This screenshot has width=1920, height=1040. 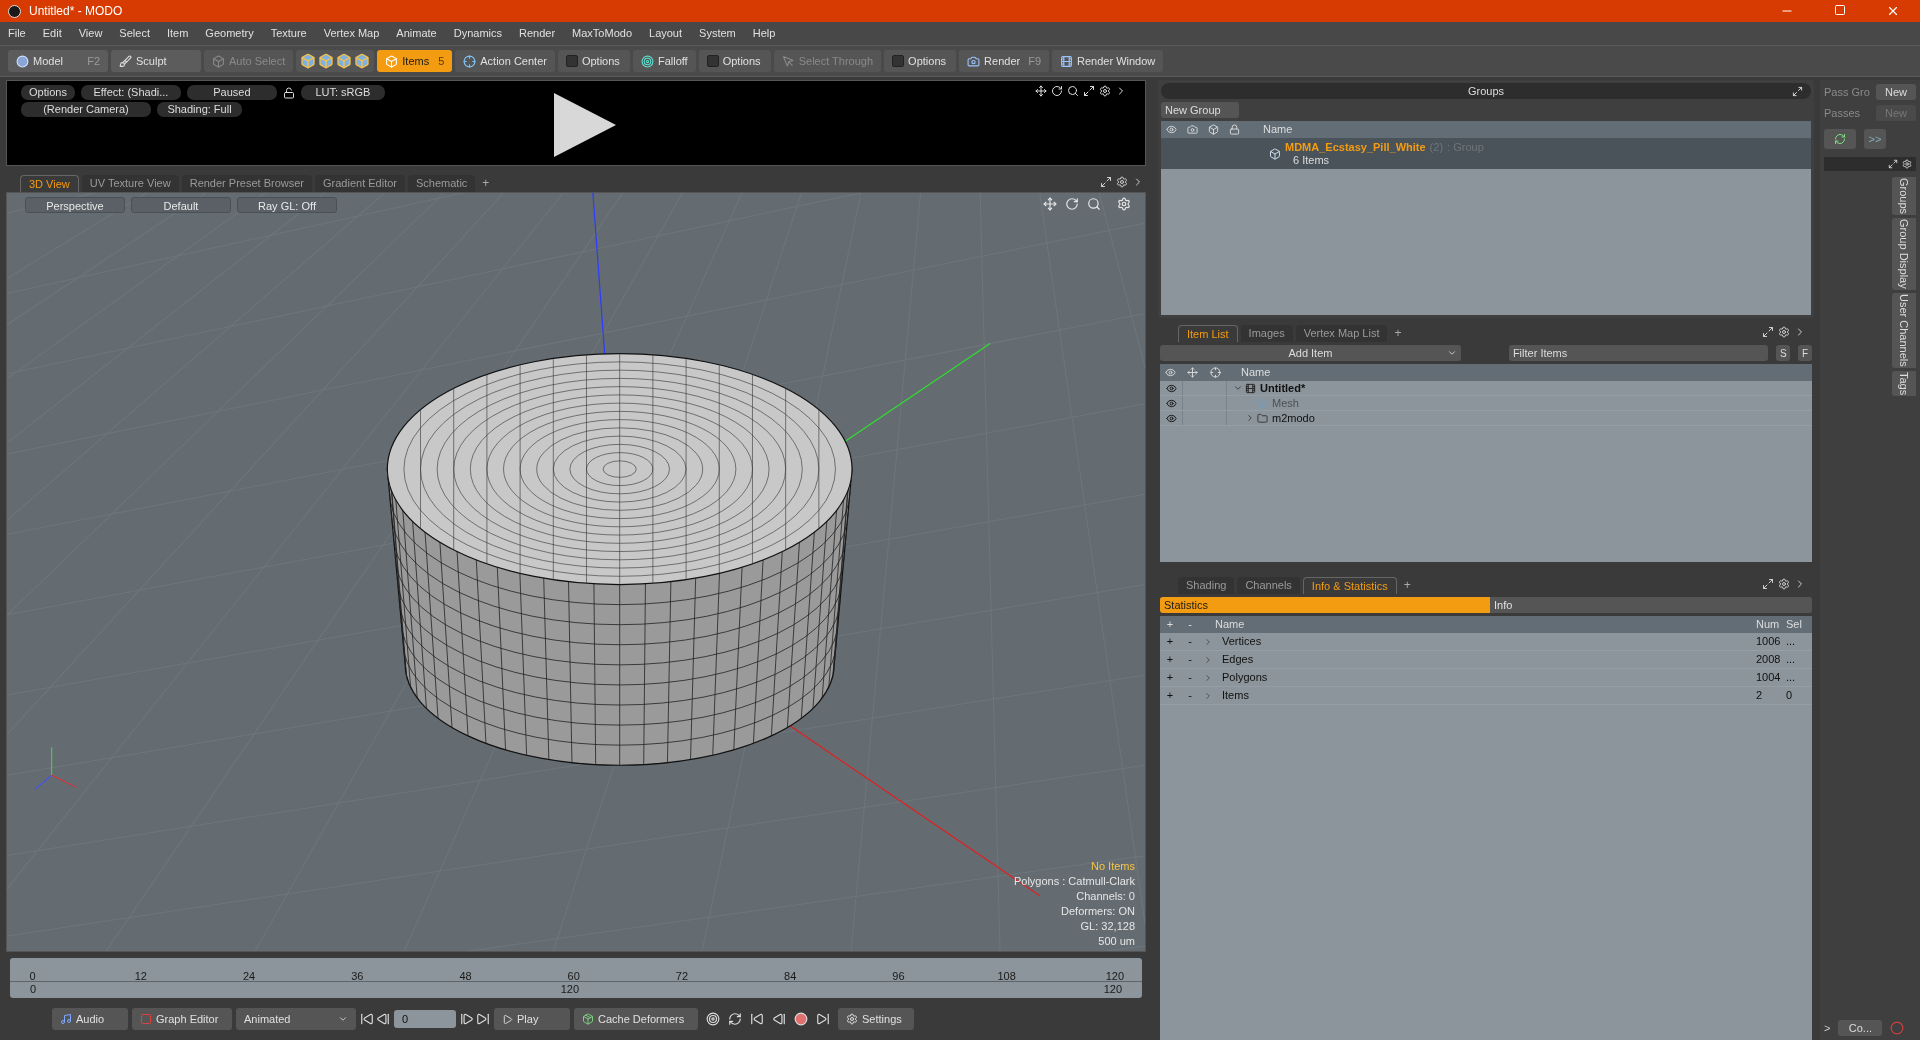 I want to click on new-pass-group-button: New, so click(x=1896, y=92).